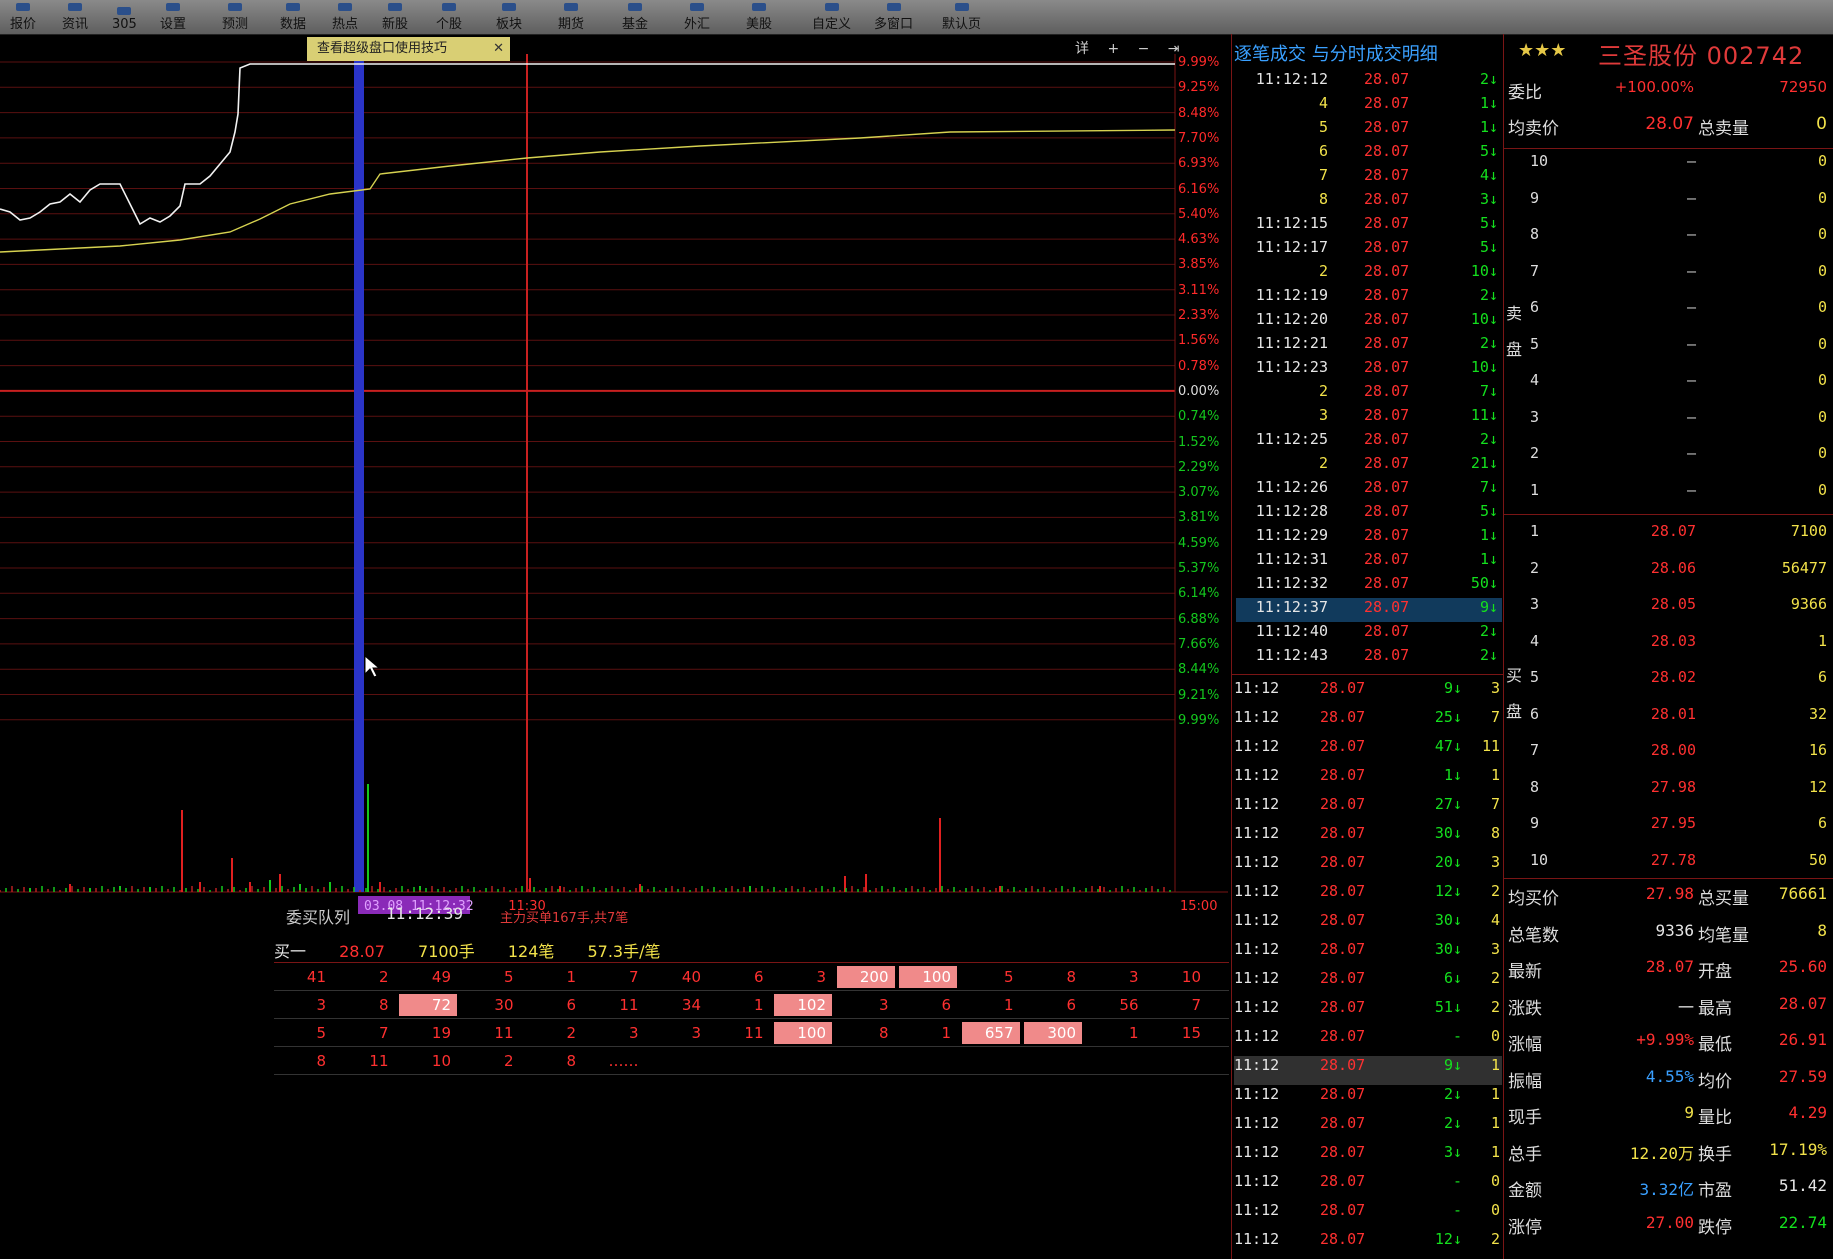 The image size is (1833, 1259). I want to click on tick-volume: 10↓, so click(1484, 367).